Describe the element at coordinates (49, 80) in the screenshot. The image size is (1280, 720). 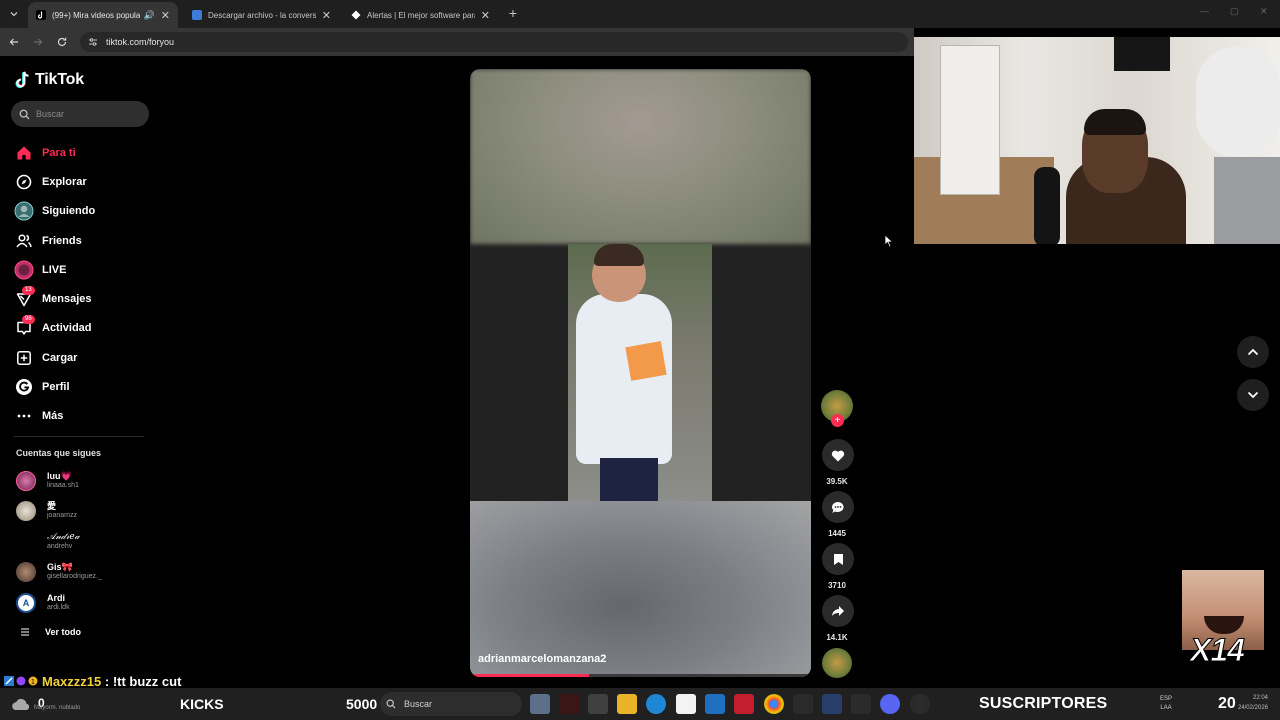
I see `tiktok-logo: TikTok` at that location.